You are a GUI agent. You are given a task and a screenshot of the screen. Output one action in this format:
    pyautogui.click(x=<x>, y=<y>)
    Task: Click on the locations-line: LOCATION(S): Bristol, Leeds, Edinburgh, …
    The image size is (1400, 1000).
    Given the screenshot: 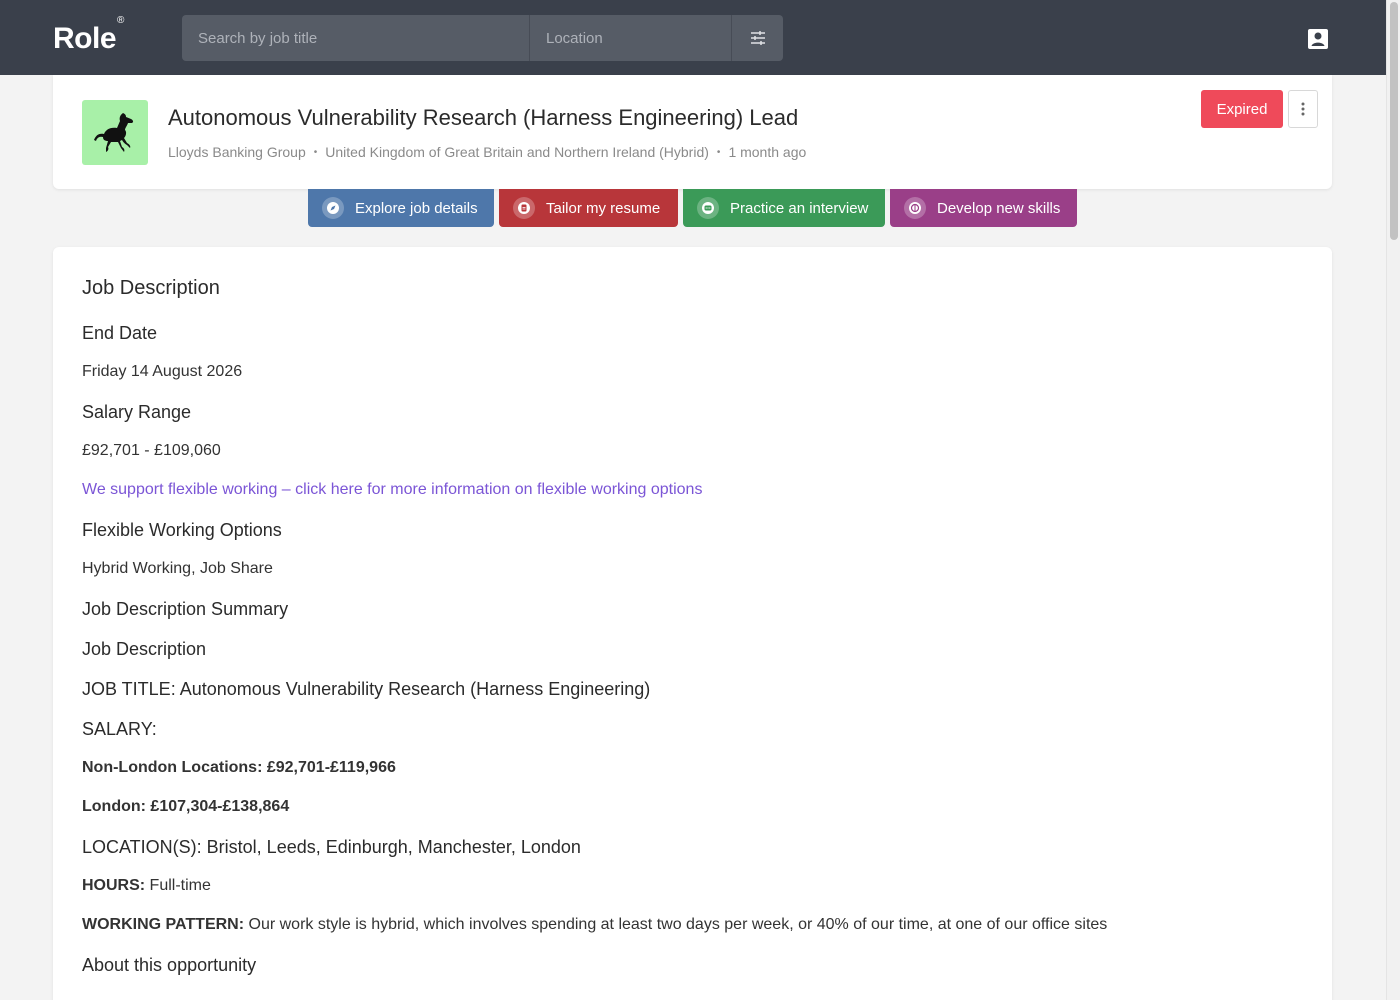 What is the action you would take?
    pyautogui.click(x=331, y=847)
    